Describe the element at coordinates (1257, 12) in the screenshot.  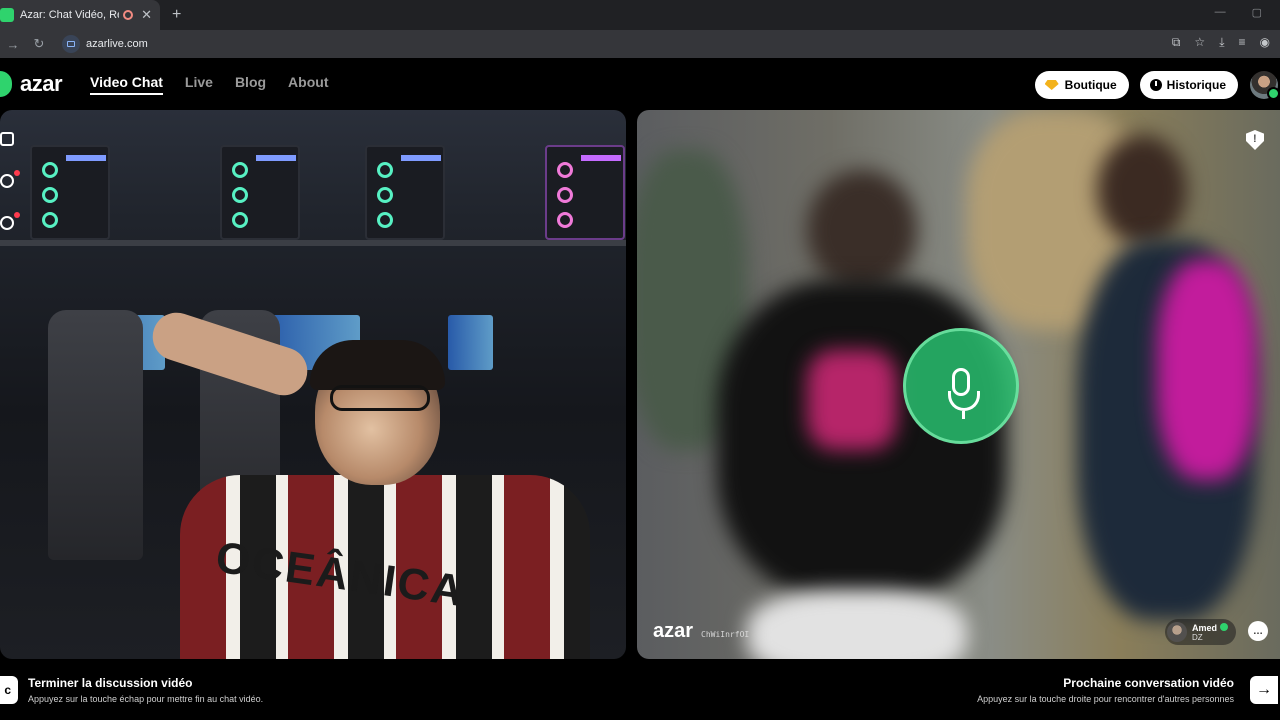
I see `restore-button: ▢` at that location.